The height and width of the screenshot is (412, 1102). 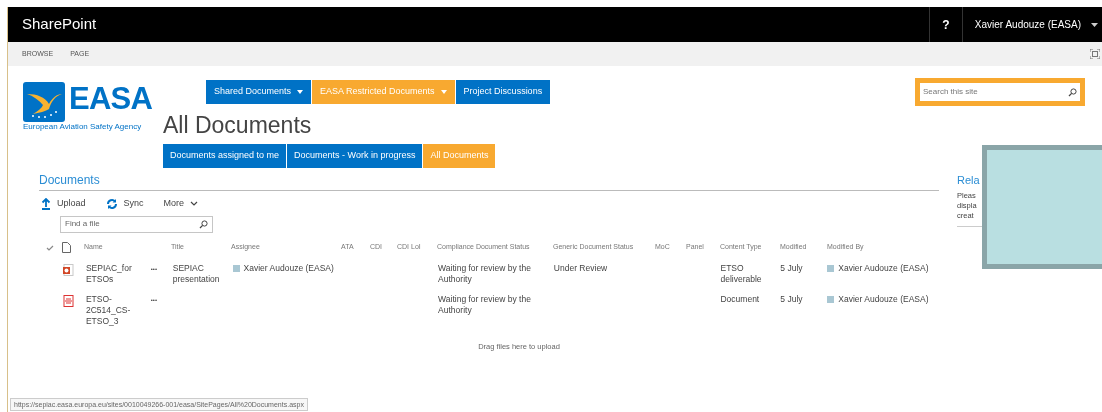 What do you see at coordinates (66, 247) in the screenshot?
I see `document-icon` at bounding box center [66, 247].